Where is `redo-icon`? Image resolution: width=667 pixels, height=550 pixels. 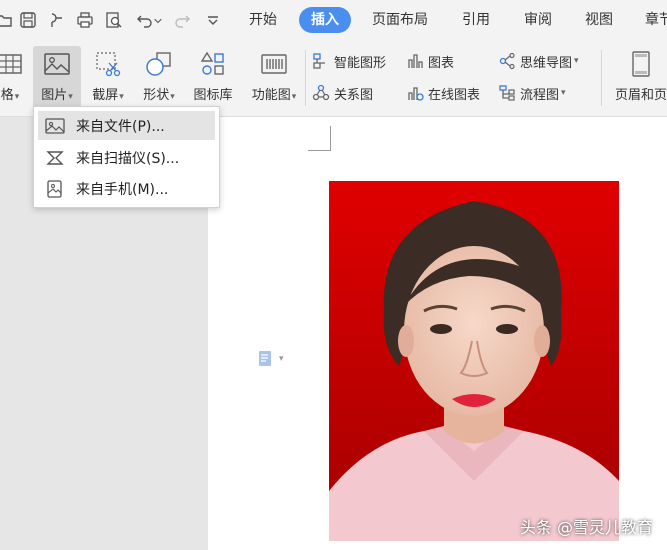
redo-icon is located at coordinates (182, 20).